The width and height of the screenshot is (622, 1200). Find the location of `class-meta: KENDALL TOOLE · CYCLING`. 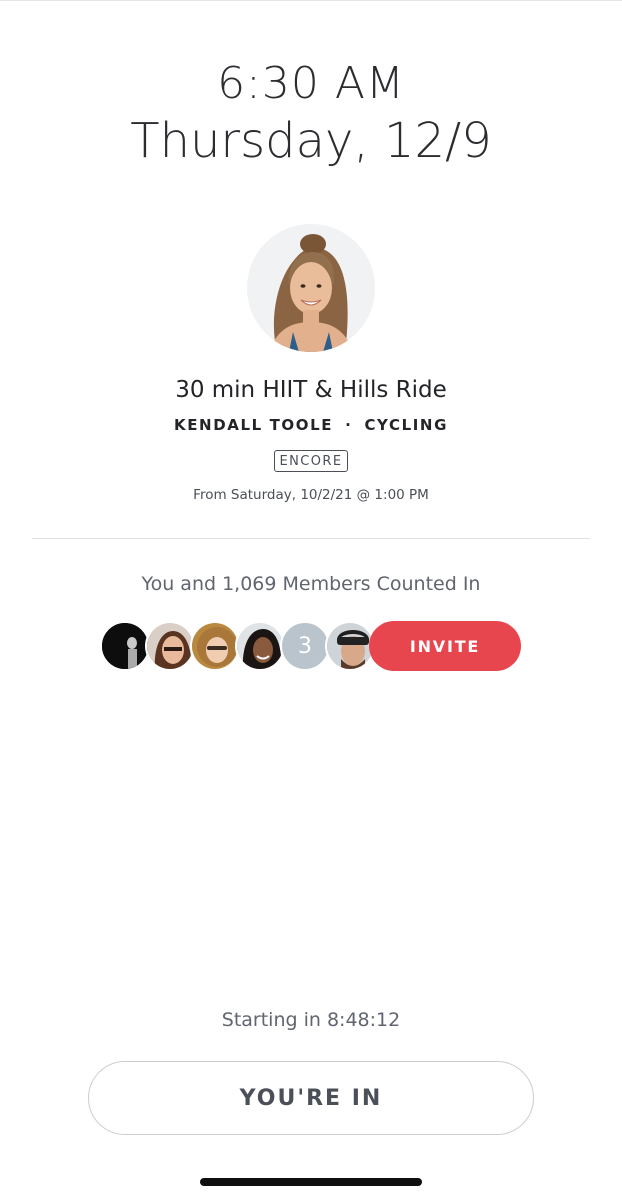

class-meta: KENDALL TOOLE · CYCLING is located at coordinates (311, 425).